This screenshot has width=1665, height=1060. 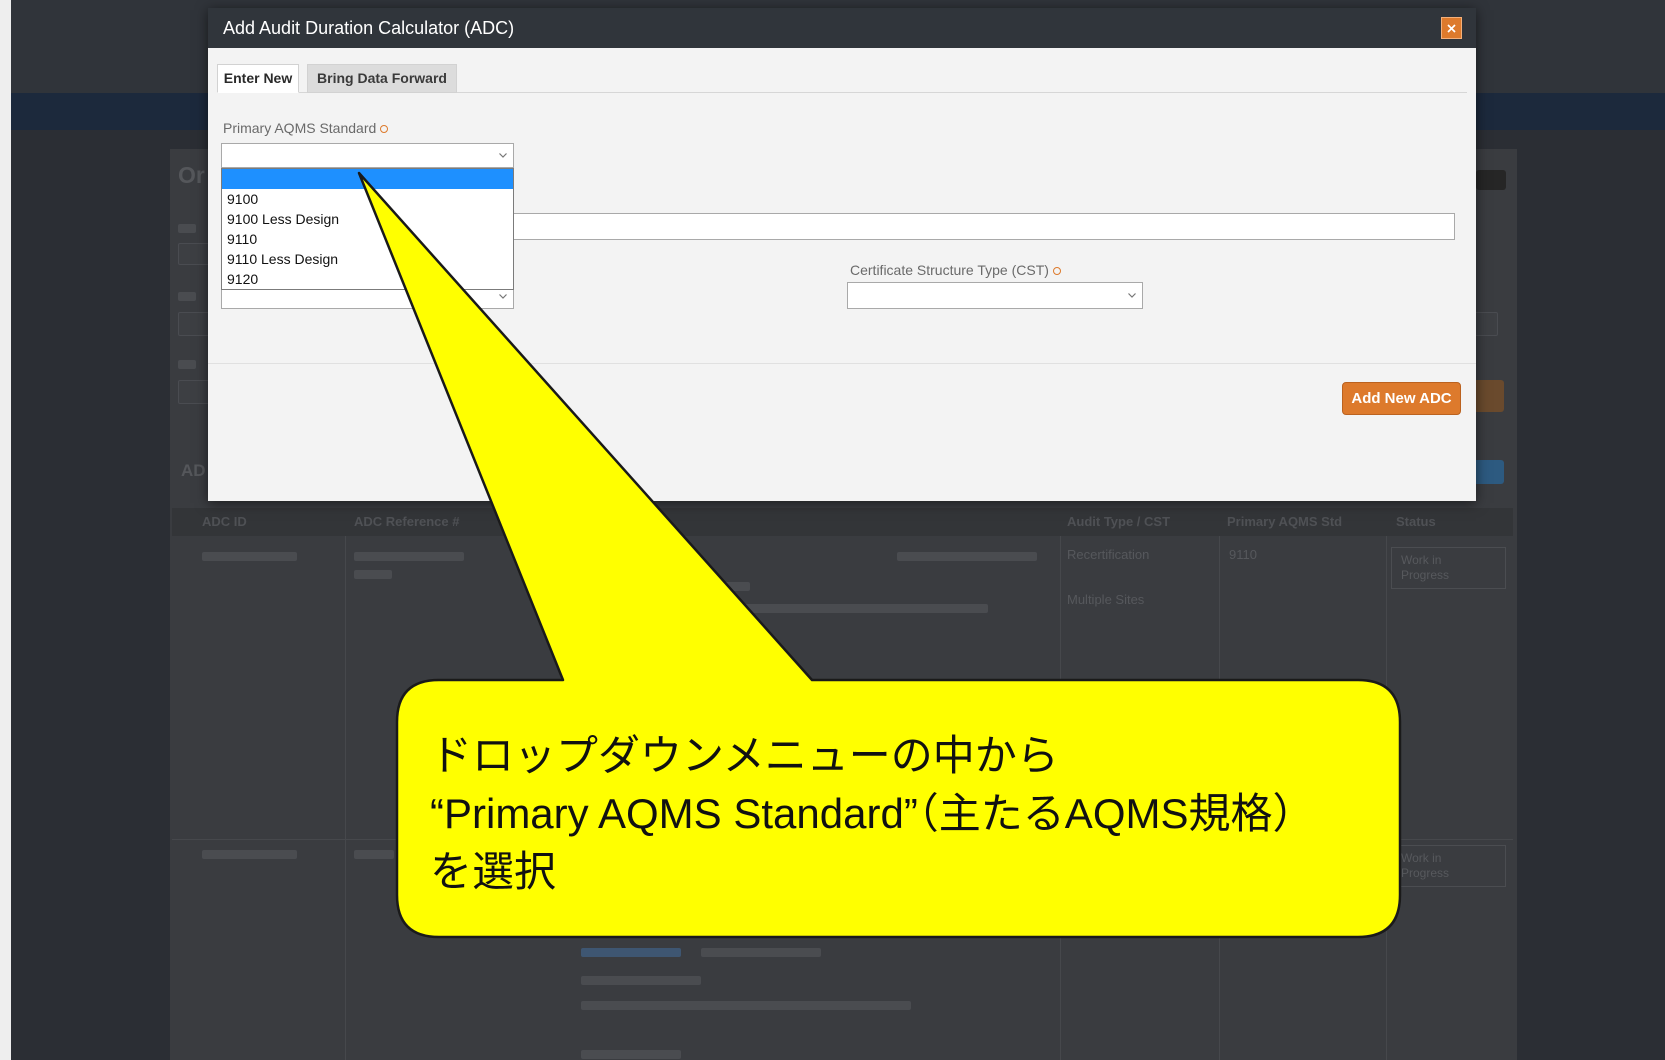 I want to click on window-left-edge, so click(x=5, y=530).